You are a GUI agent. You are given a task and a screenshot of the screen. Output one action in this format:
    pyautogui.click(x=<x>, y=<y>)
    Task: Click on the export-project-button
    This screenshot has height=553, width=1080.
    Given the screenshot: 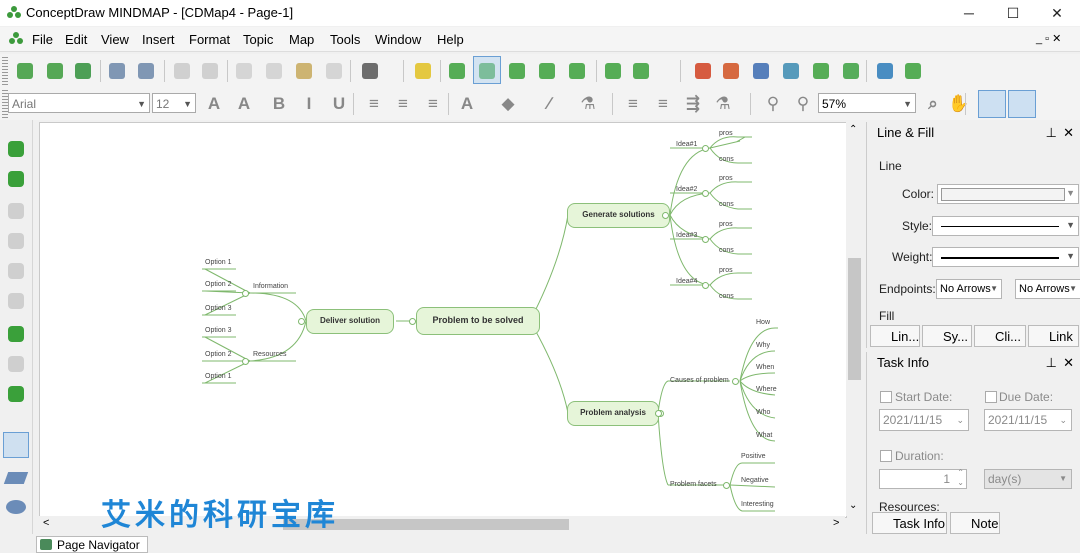 What is the action you would take?
    pyautogui.click(x=761, y=71)
    